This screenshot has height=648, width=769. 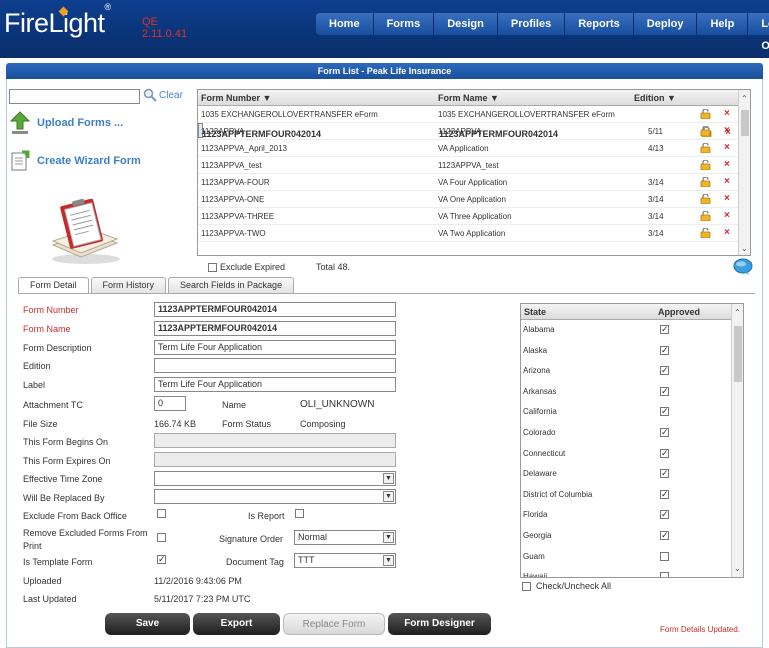 What do you see at coordinates (540, 474) in the screenshot?
I see `state-name: Delaware` at bounding box center [540, 474].